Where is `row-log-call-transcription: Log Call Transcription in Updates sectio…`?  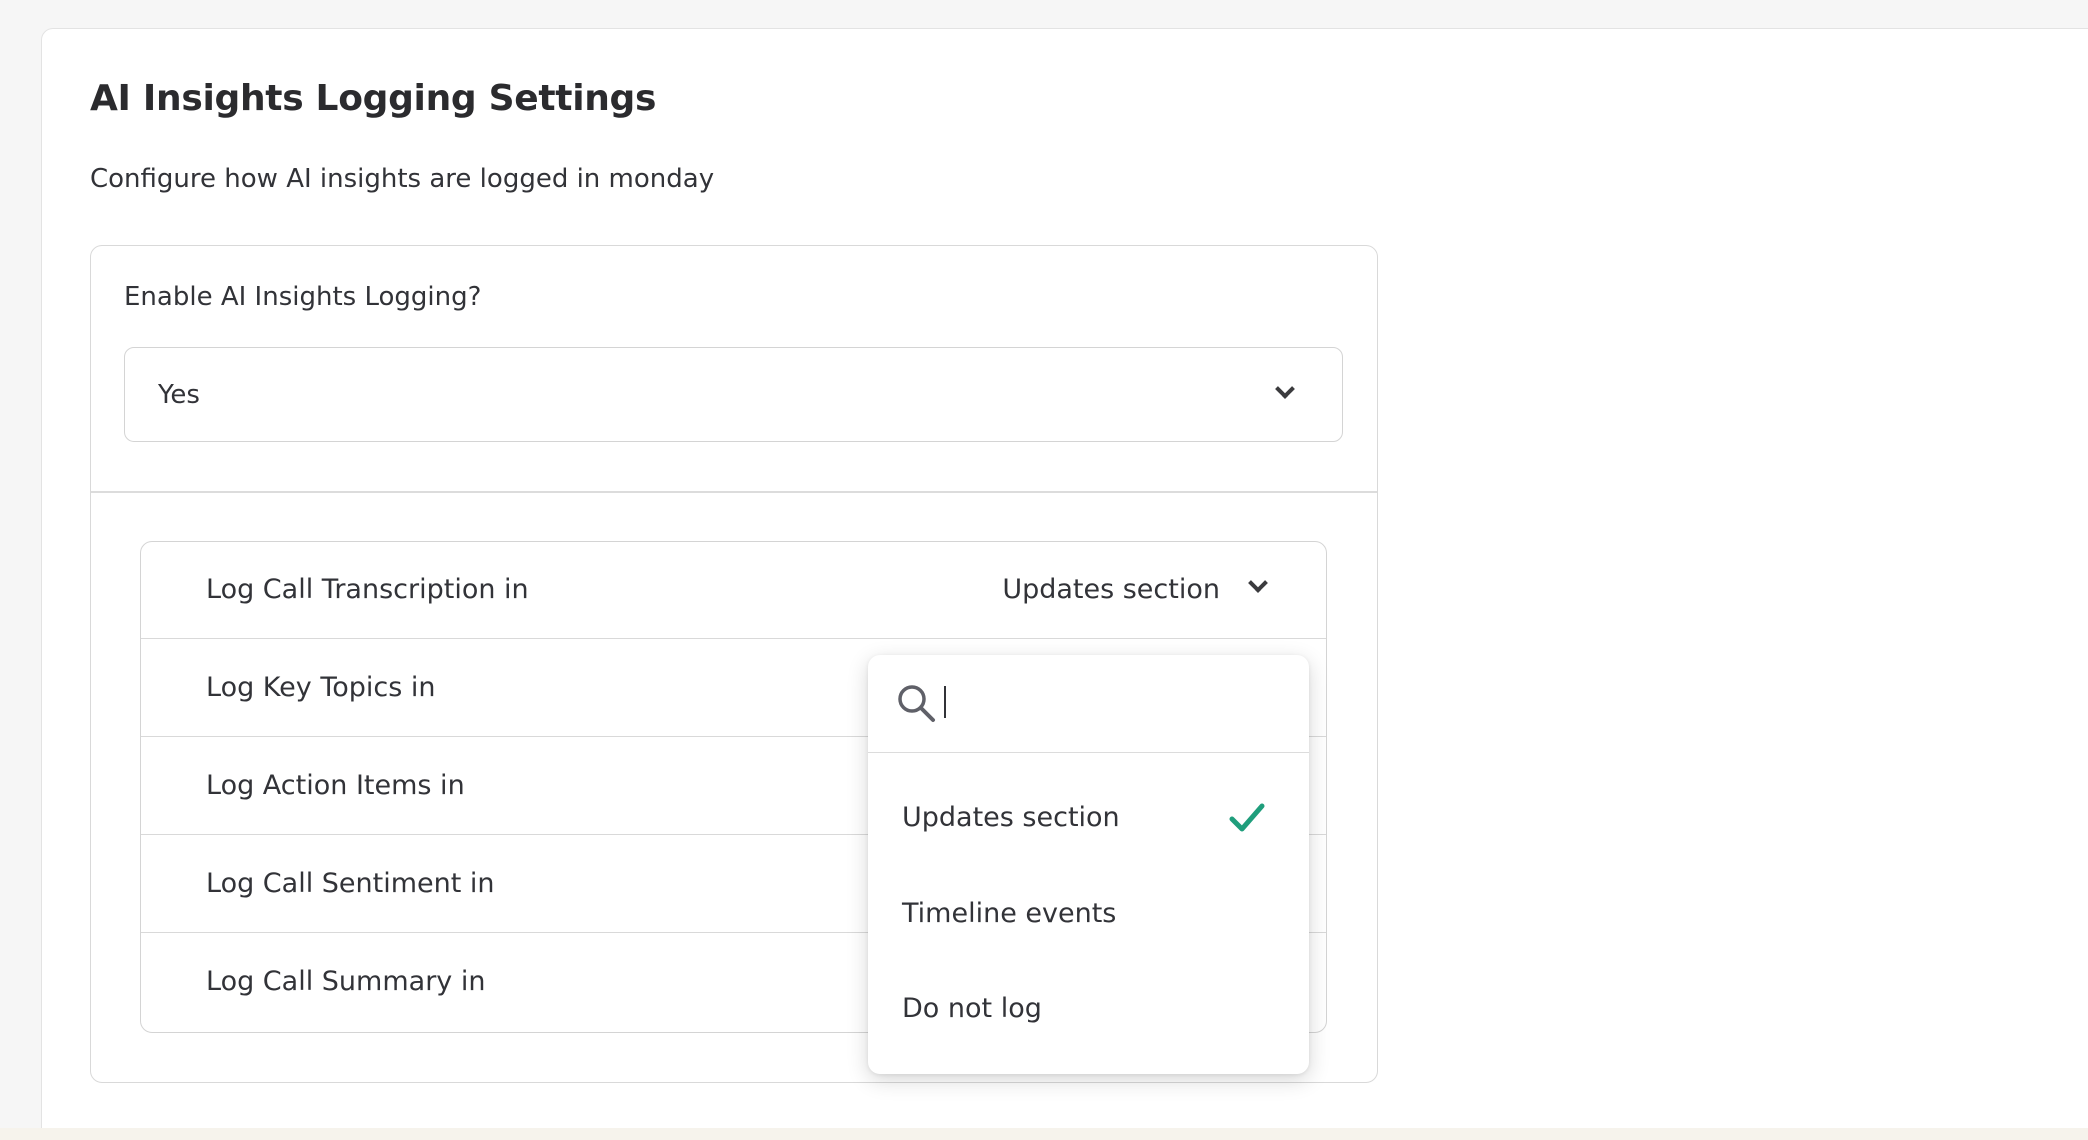
row-log-call-transcription: Log Call Transcription in Updates sectio… is located at coordinates (733, 590).